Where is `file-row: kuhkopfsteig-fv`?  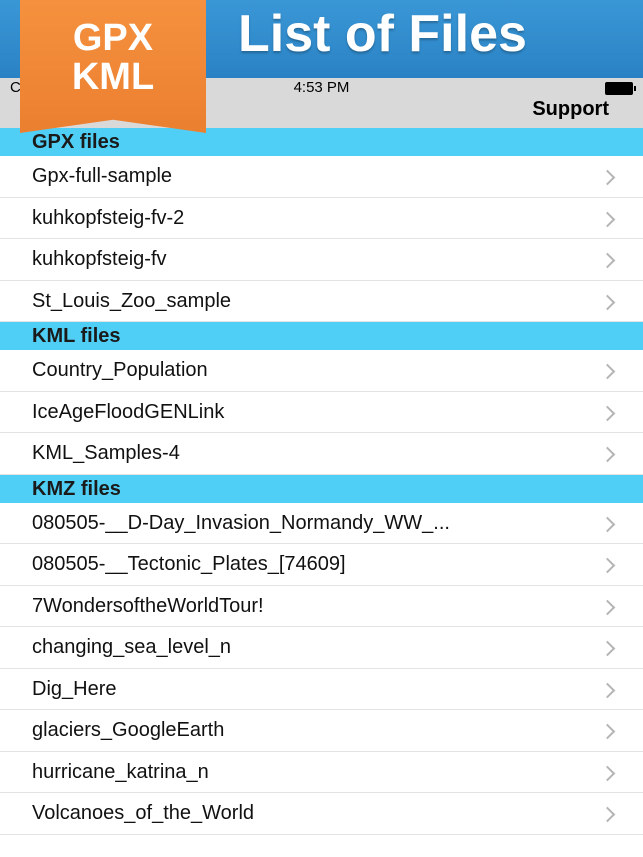
file-row: kuhkopfsteig-fv is located at coordinates (321, 260).